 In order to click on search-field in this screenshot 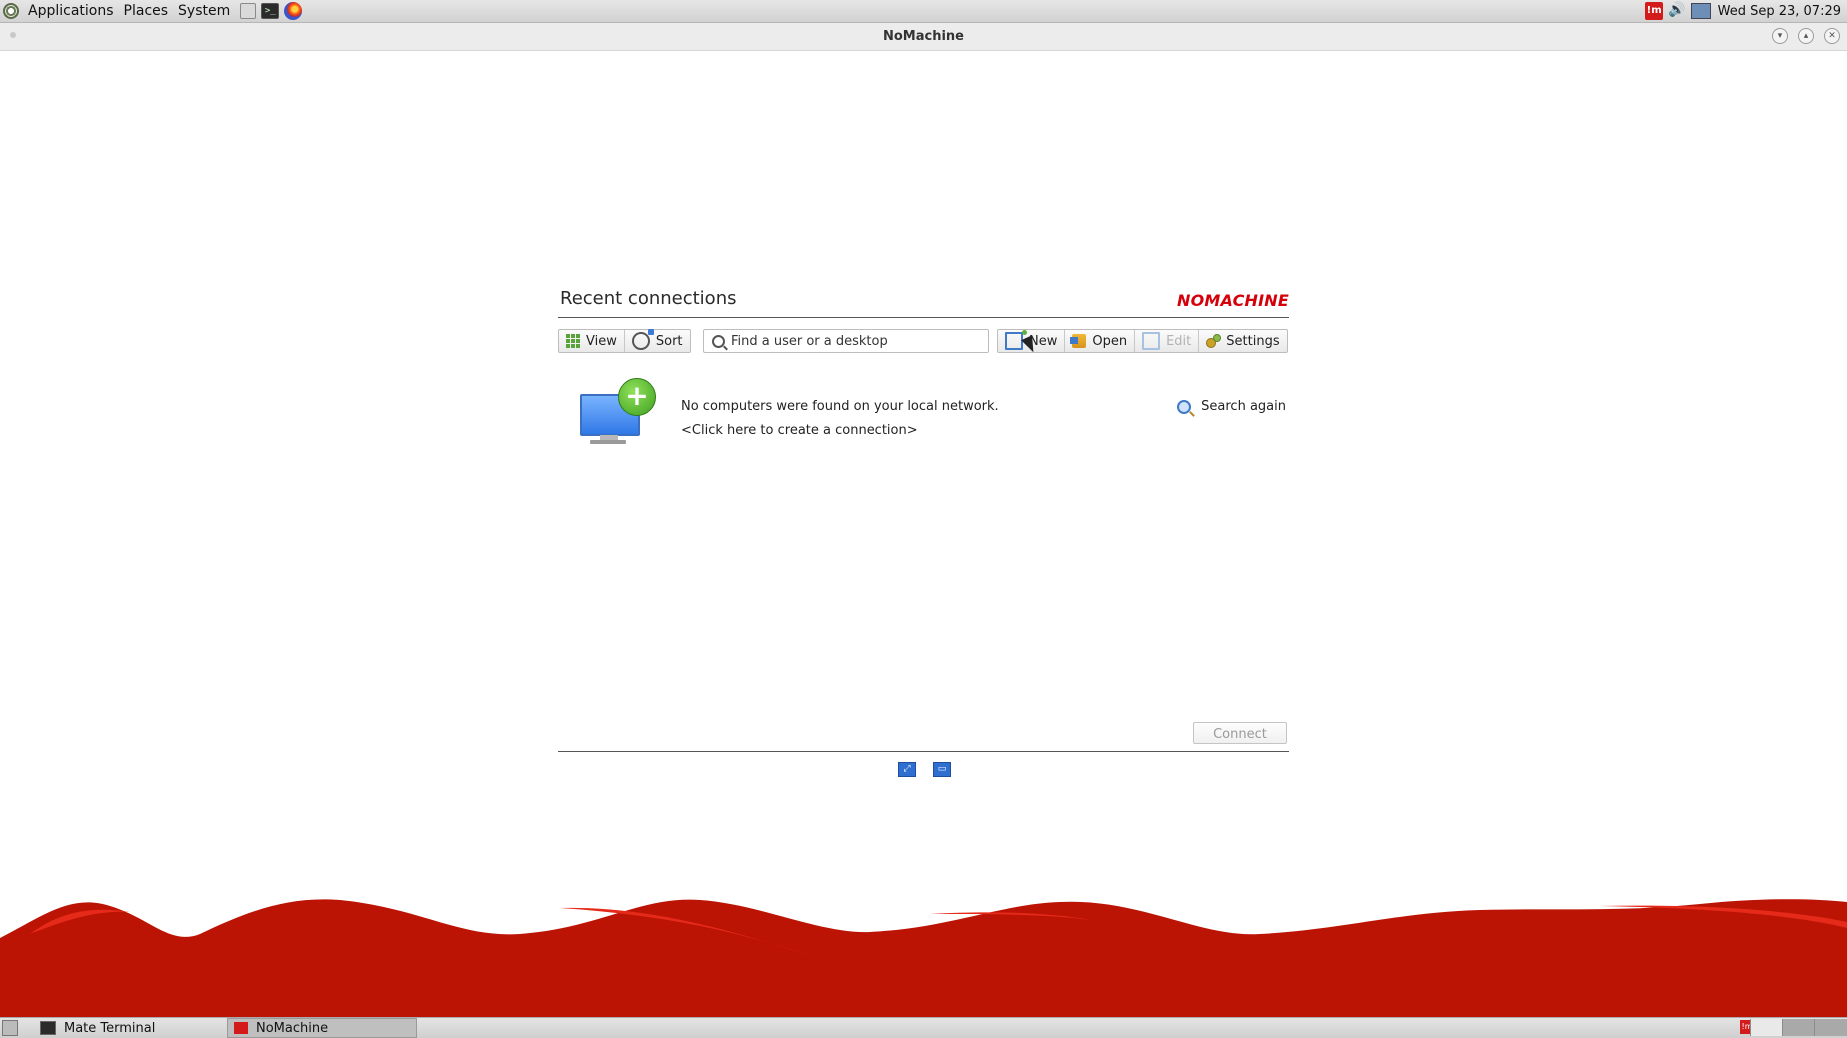, I will do `click(846, 341)`.